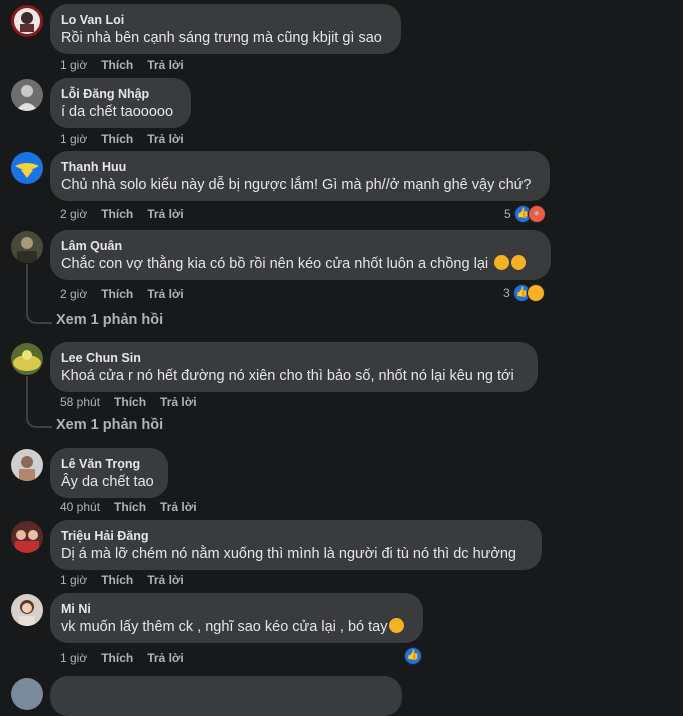 The image size is (683, 716). I want to click on like-reaction-icon: 👍, so click(413, 656).